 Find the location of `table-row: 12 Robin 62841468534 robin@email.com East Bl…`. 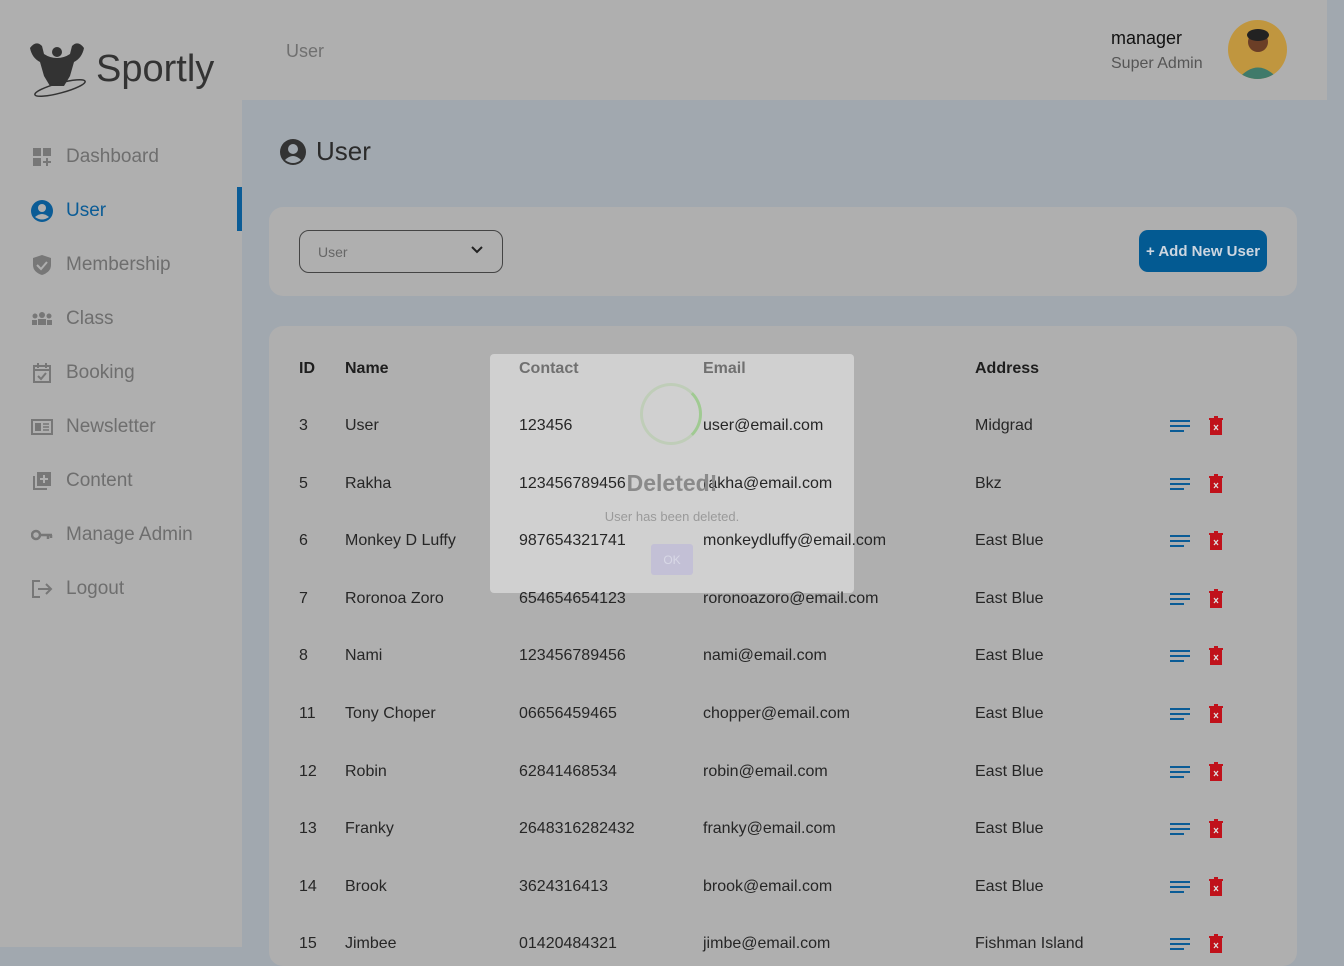

table-row: 12 Robin 62841468534 robin@email.com East Bl… is located at coordinates (672, 772).